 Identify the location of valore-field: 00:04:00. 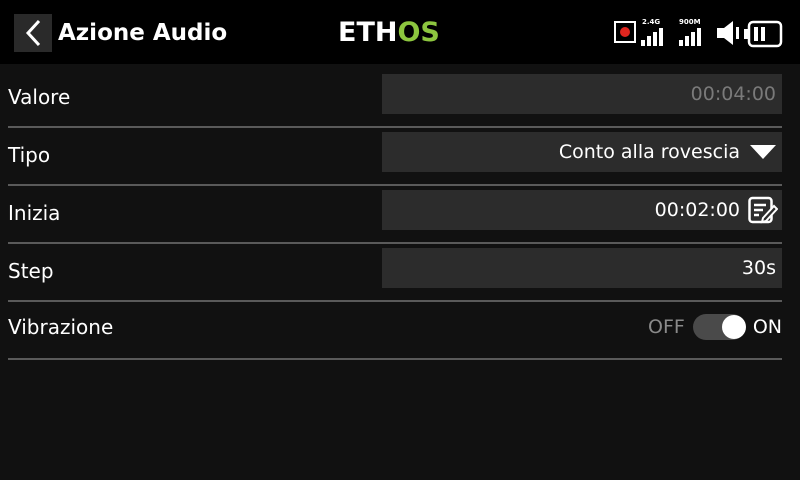
(582, 94).